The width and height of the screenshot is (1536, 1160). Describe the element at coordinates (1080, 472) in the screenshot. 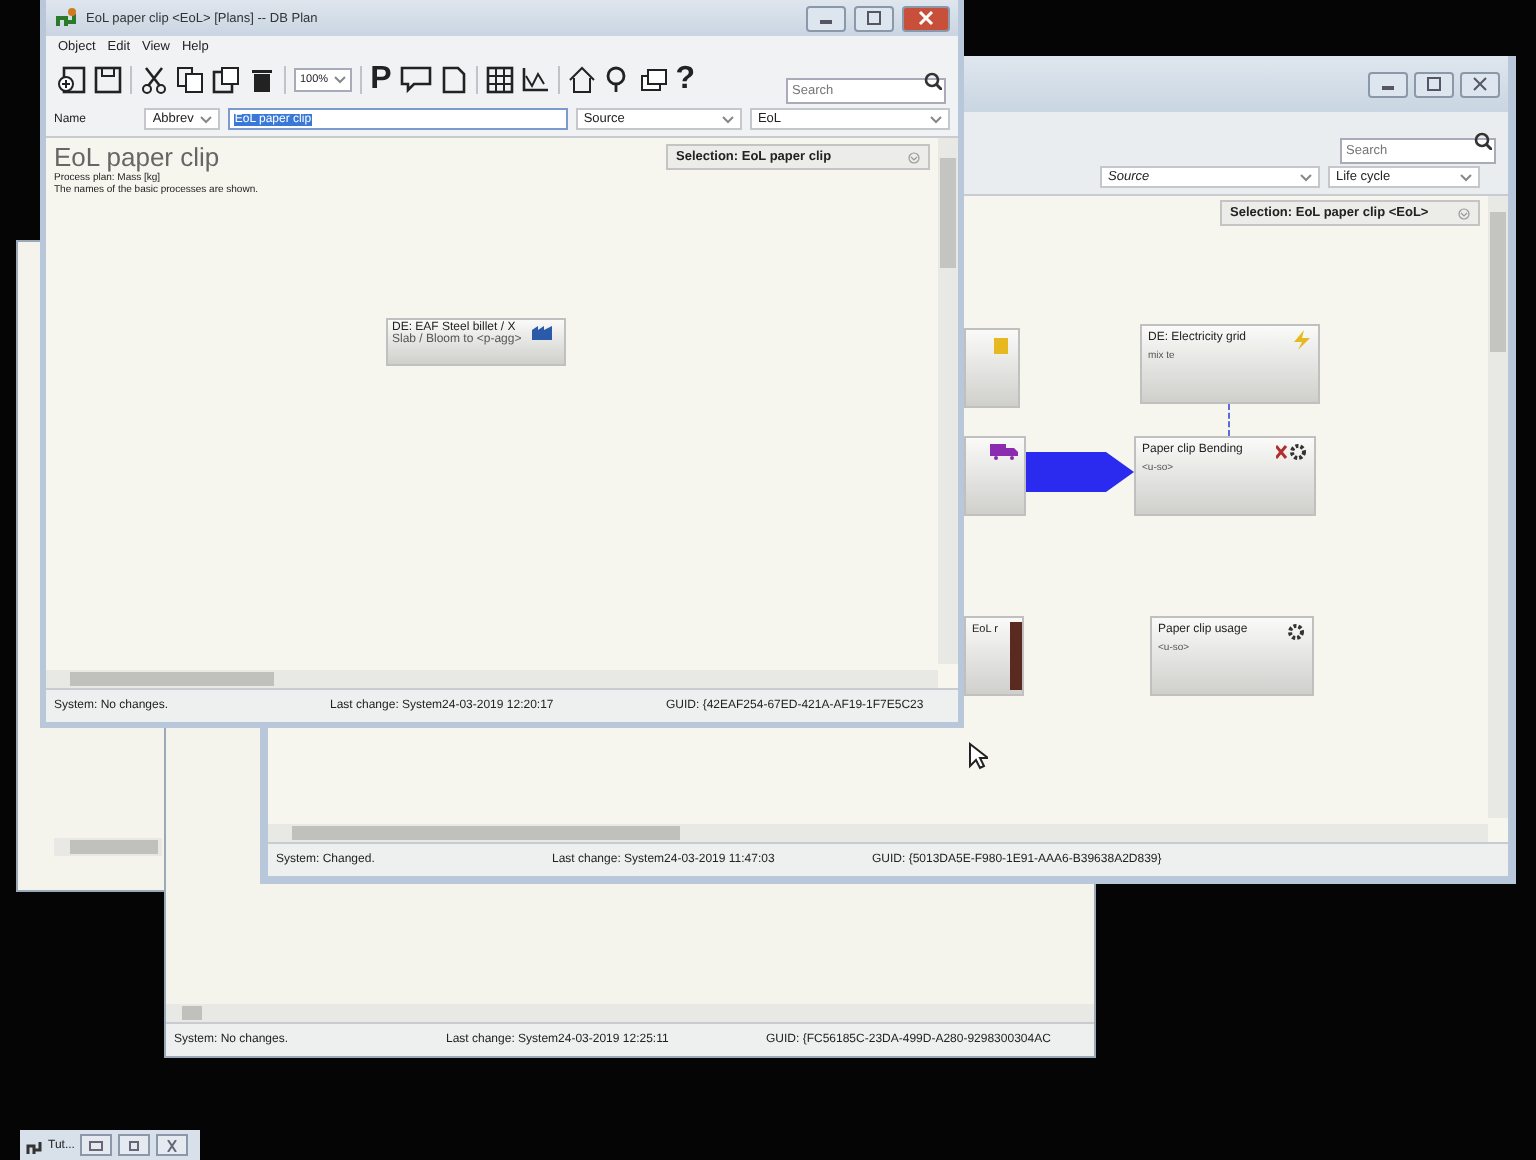

I see `flow-arrow` at that location.